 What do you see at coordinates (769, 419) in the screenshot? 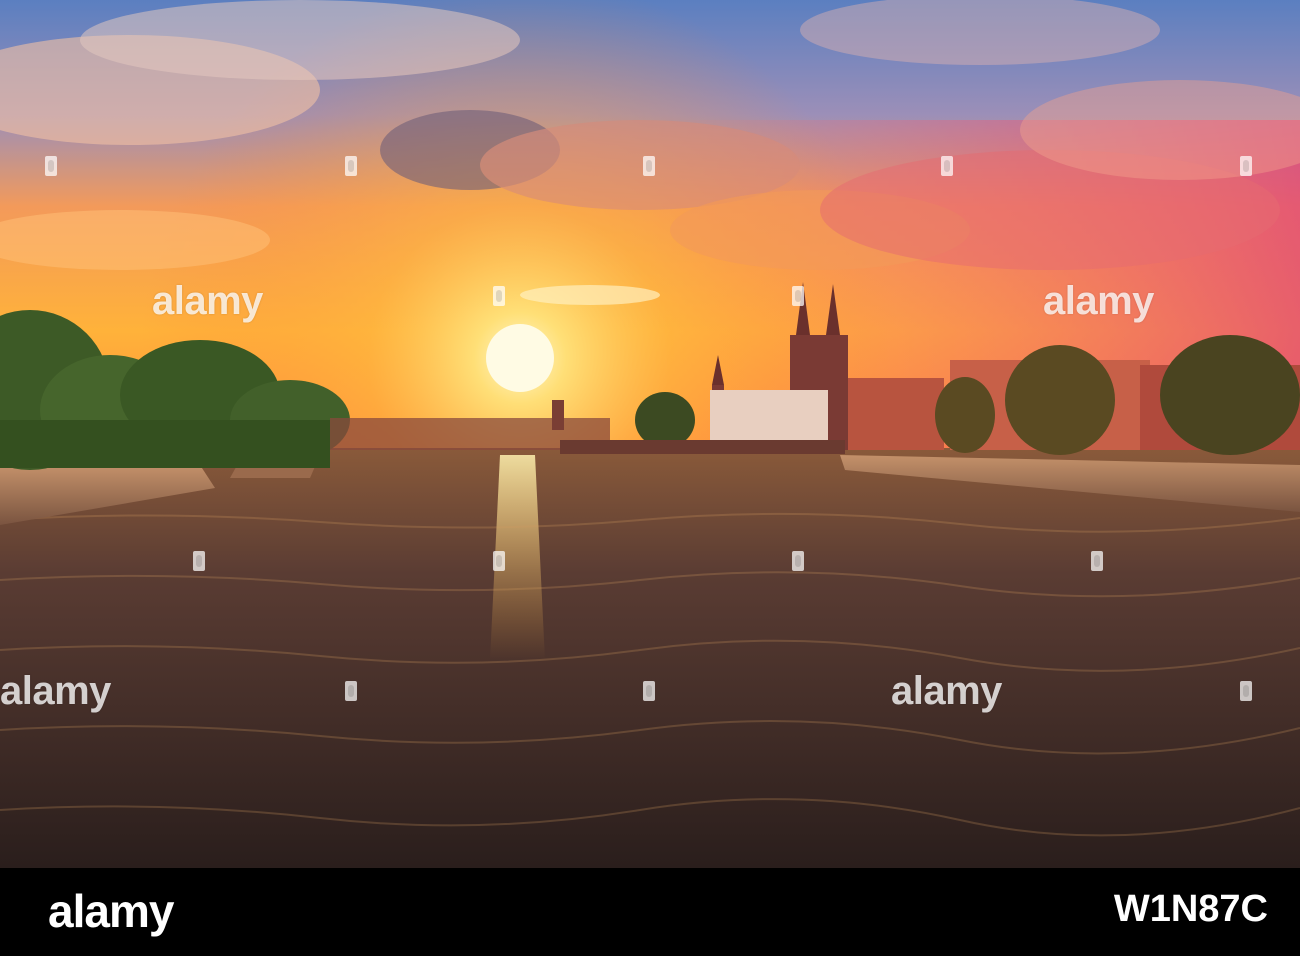
I see `white-building` at bounding box center [769, 419].